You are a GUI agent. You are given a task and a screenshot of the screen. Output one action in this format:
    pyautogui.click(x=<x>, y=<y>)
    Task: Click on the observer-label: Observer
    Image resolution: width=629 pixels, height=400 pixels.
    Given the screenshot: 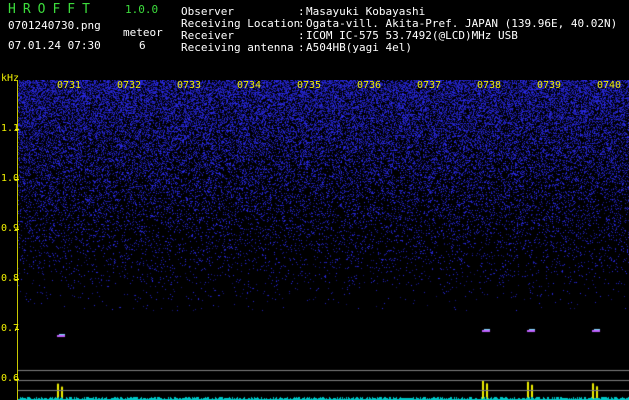 What is the action you would take?
    pyautogui.click(x=207, y=11)
    